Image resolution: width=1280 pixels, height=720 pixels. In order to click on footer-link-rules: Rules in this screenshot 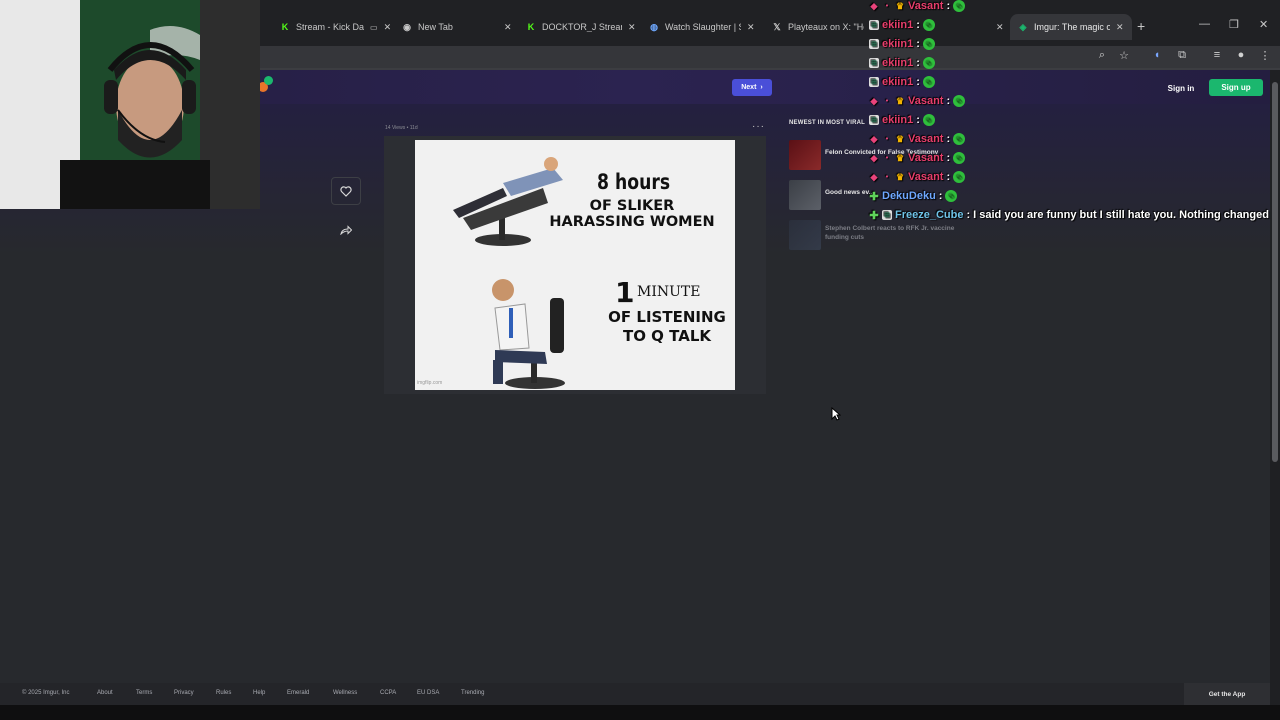, I will do `click(223, 693)`.